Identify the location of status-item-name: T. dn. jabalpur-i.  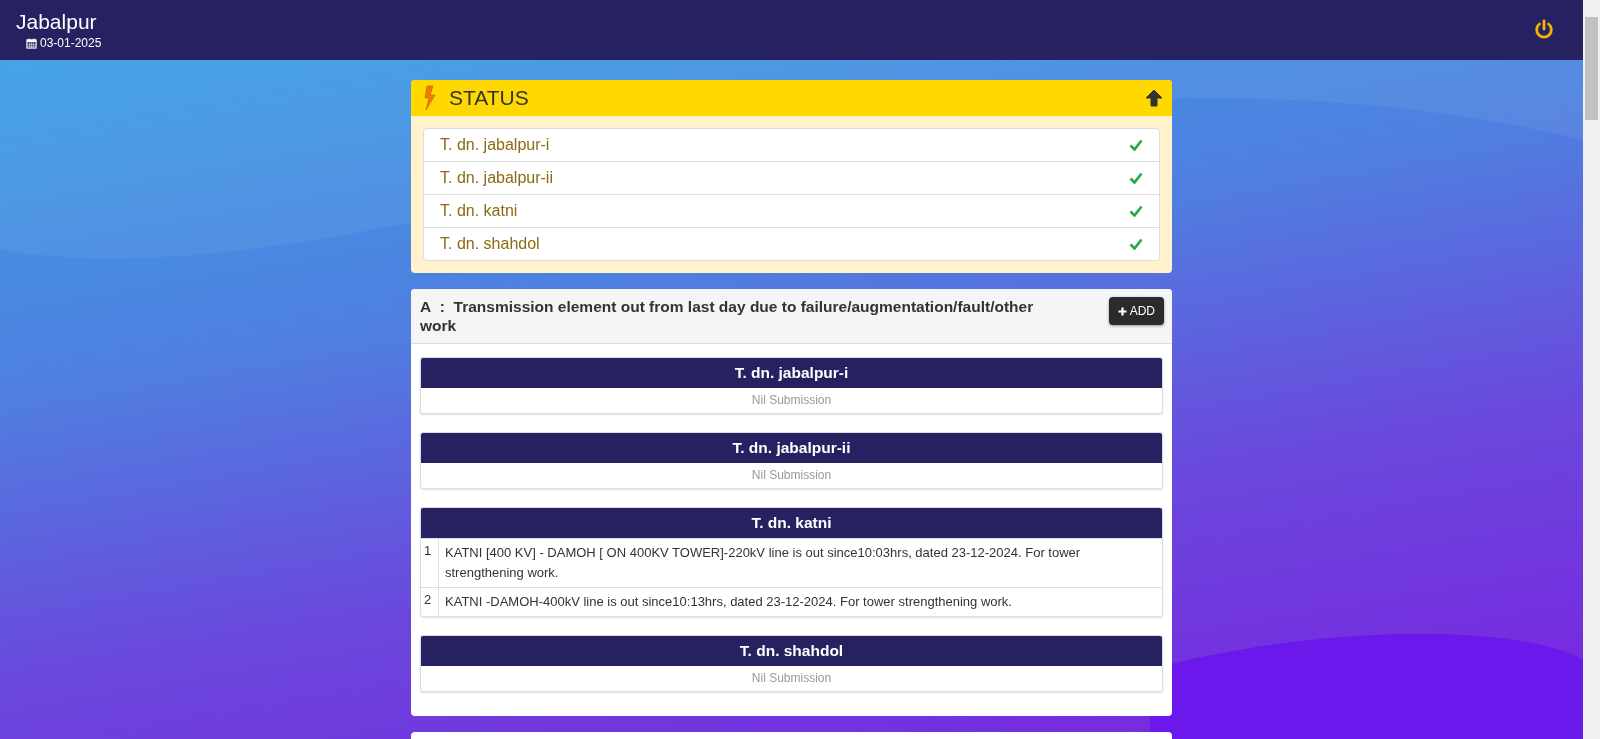
(495, 145).